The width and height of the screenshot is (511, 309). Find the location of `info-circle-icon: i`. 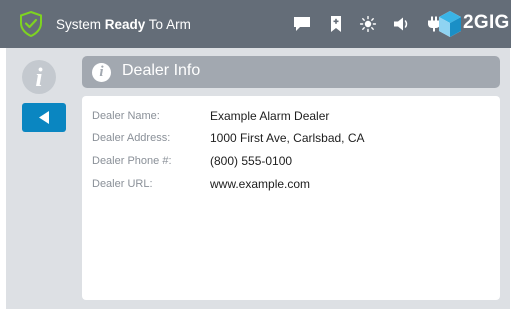

info-circle-icon: i is located at coordinates (101, 72).